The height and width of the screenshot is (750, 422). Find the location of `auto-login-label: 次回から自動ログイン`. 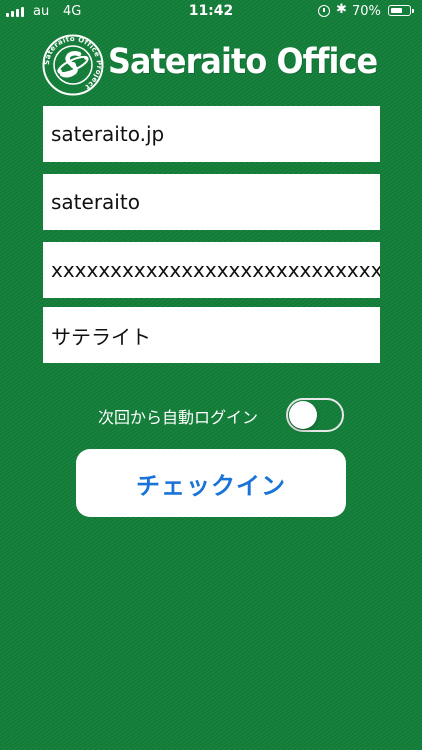

auto-login-label: 次回から自動ログイン is located at coordinates (178, 417).